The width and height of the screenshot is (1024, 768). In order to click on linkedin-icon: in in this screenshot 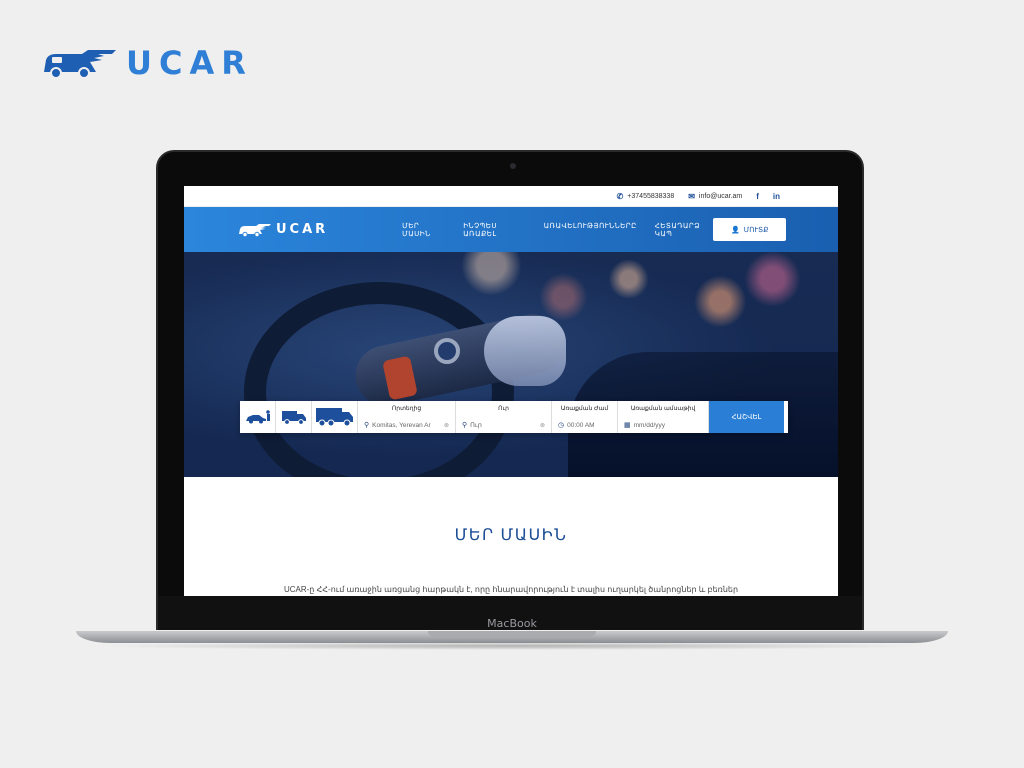, I will do `click(776, 196)`.